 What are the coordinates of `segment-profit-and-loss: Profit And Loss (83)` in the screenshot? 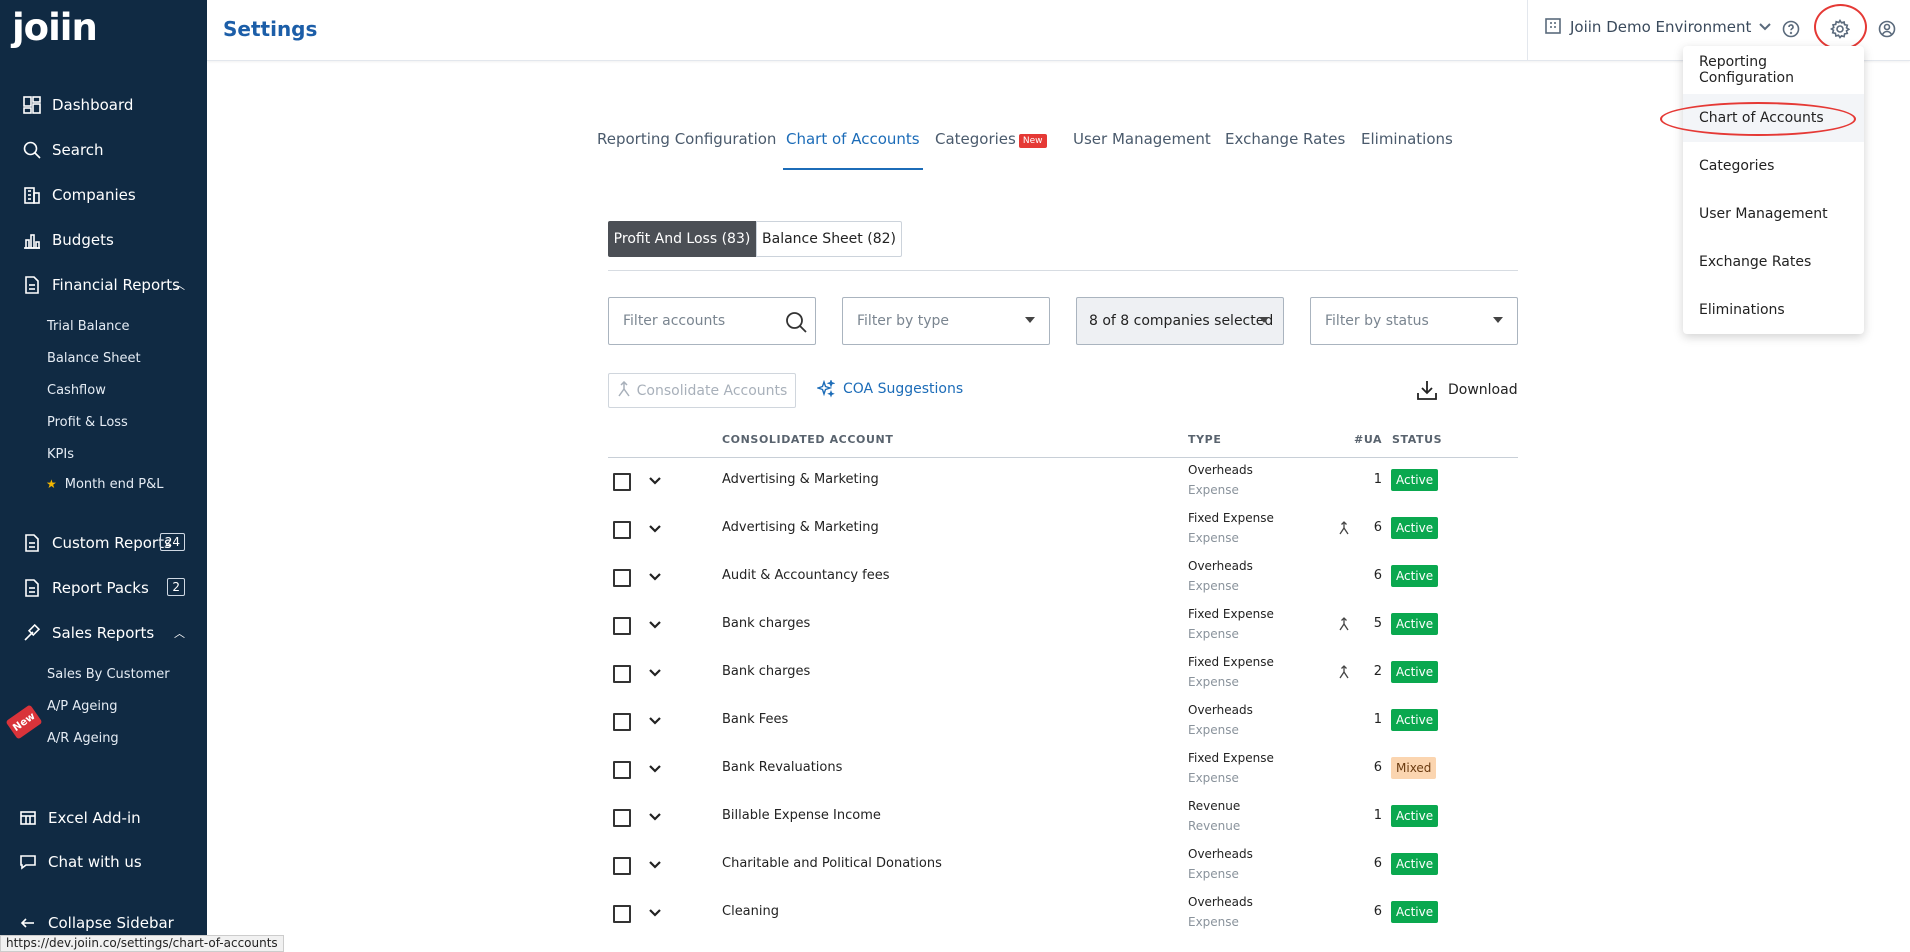 It's located at (682, 239).